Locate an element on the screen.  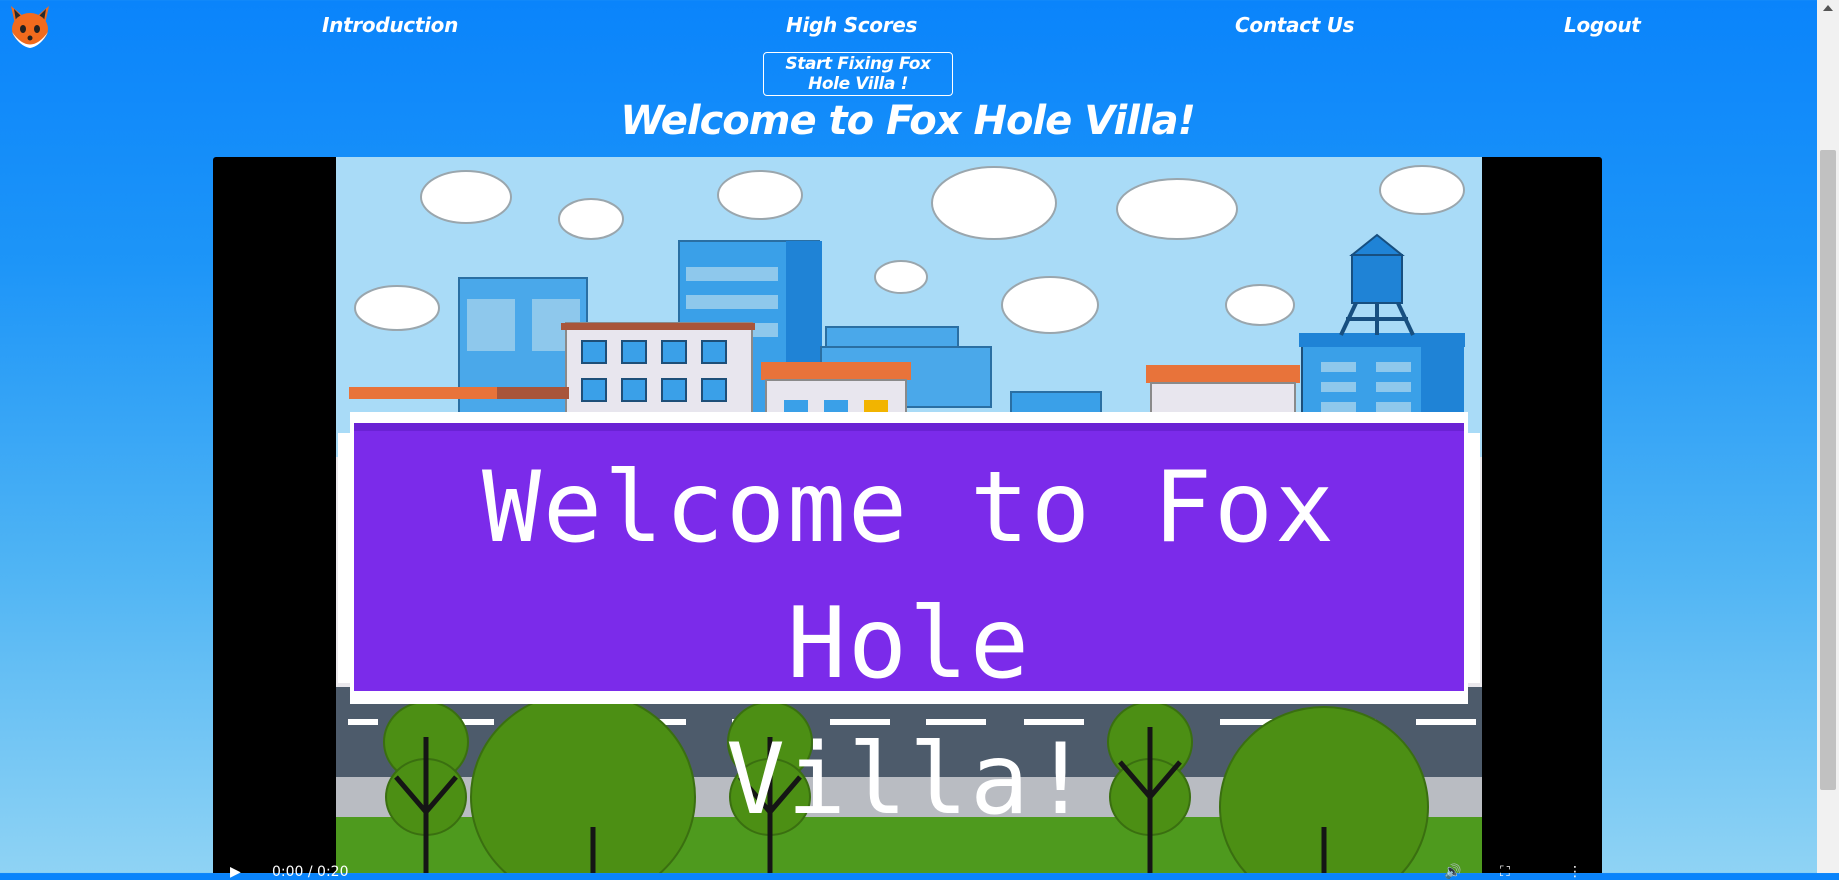
volume-icon: 🔊 is located at coordinates (1452, 872).